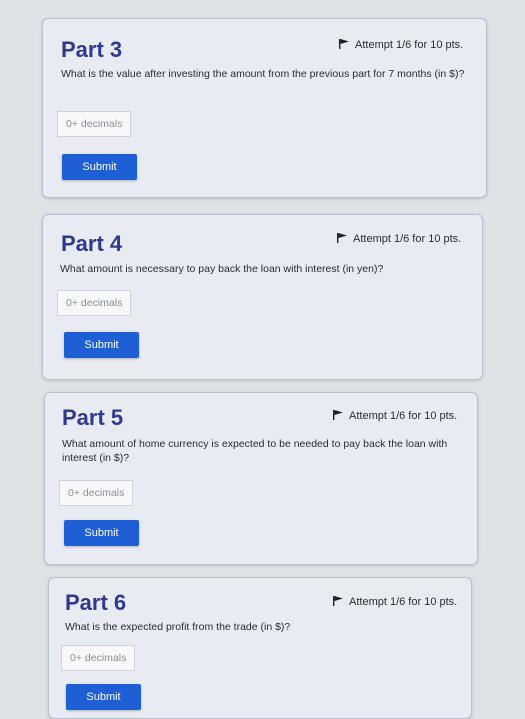  Describe the element at coordinates (92, 49) in the screenshot. I see `part-title: Part 3` at that location.